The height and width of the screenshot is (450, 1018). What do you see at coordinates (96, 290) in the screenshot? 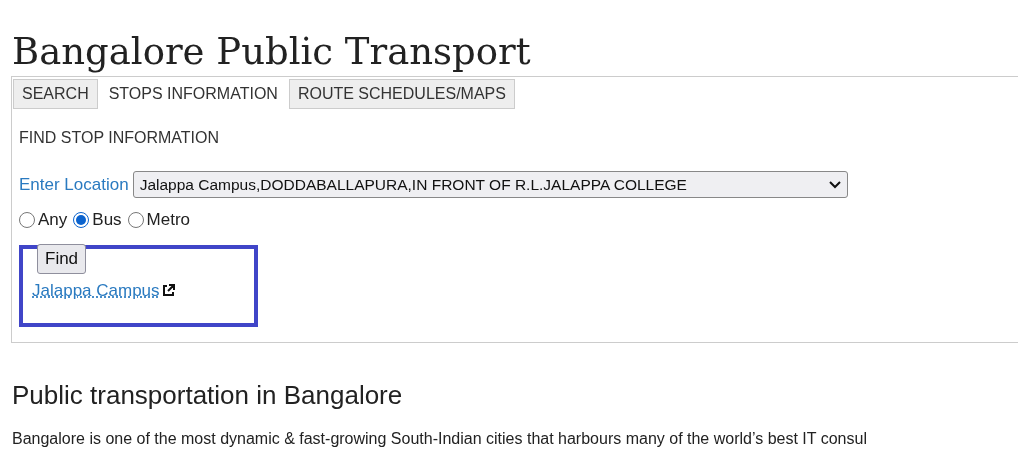
I see `result-link: Jalappa Campus` at bounding box center [96, 290].